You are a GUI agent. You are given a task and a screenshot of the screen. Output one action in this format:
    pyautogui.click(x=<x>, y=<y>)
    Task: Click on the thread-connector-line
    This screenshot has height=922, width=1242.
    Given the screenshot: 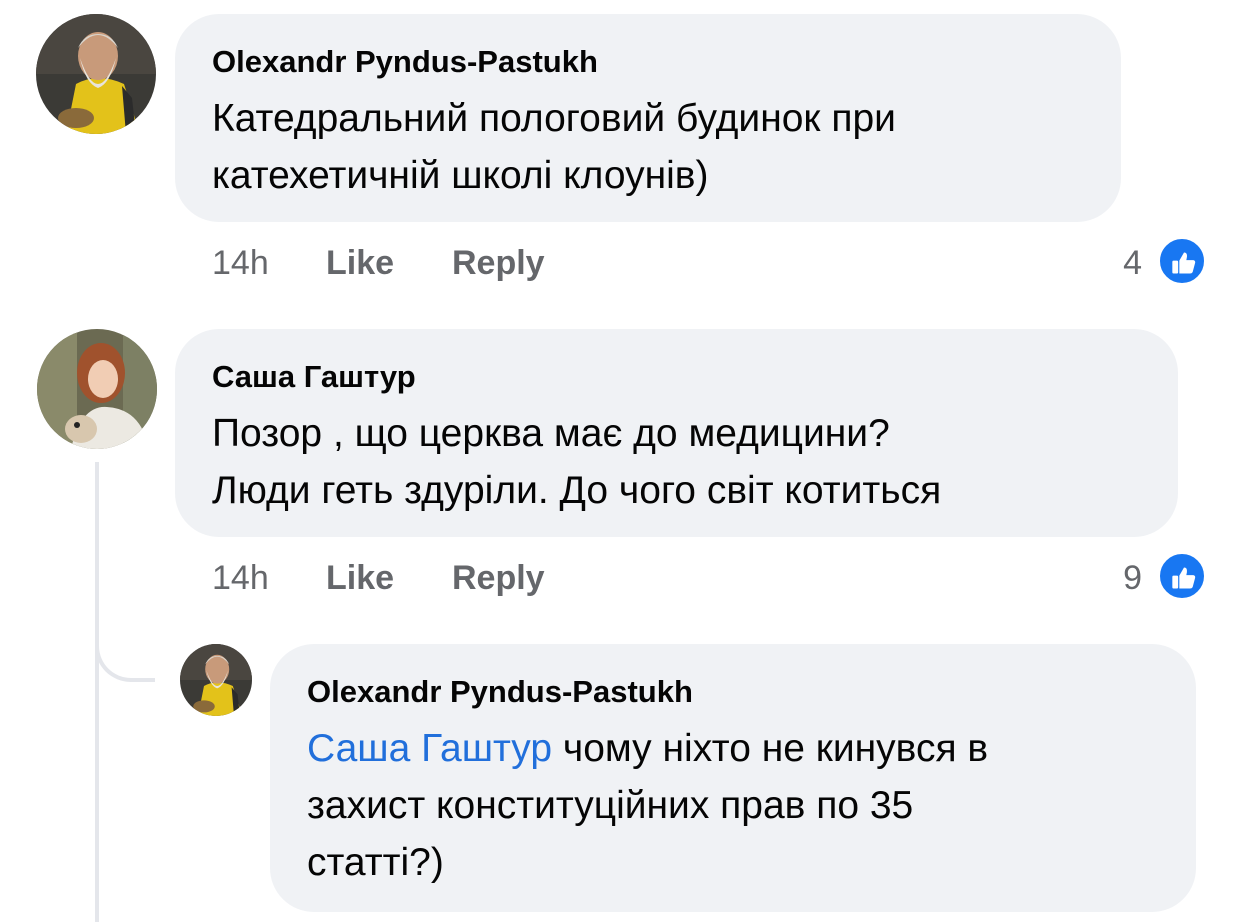 What is the action you would take?
    pyautogui.click(x=97, y=692)
    